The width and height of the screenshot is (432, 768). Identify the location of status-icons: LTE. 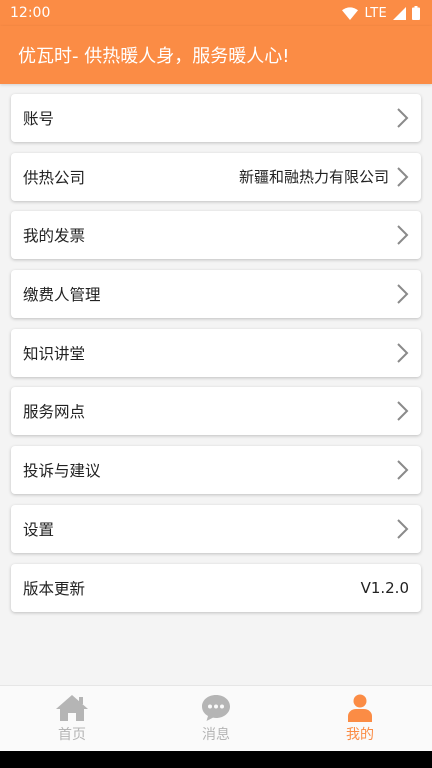
(381, 13).